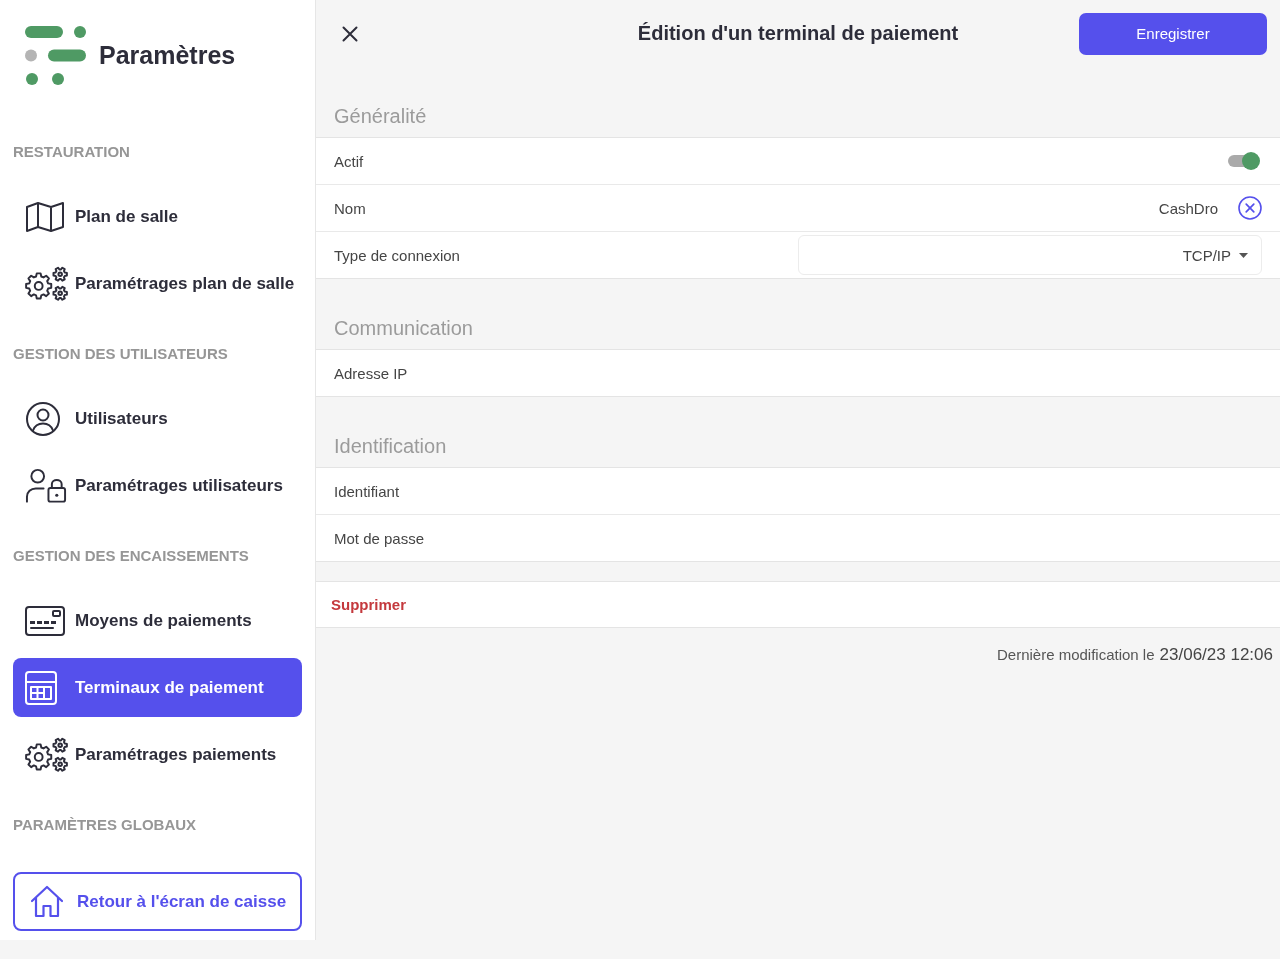 The width and height of the screenshot is (1280, 959). Describe the element at coordinates (1250, 208) in the screenshot. I see `clear-icon` at that location.